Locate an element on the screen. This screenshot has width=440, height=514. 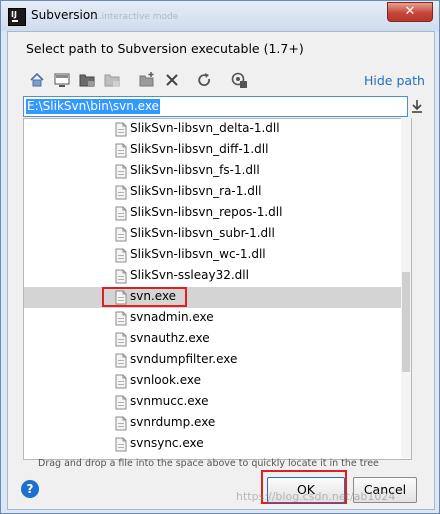
tree-row: svnmucc.exe is located at coordinates (217, 402).